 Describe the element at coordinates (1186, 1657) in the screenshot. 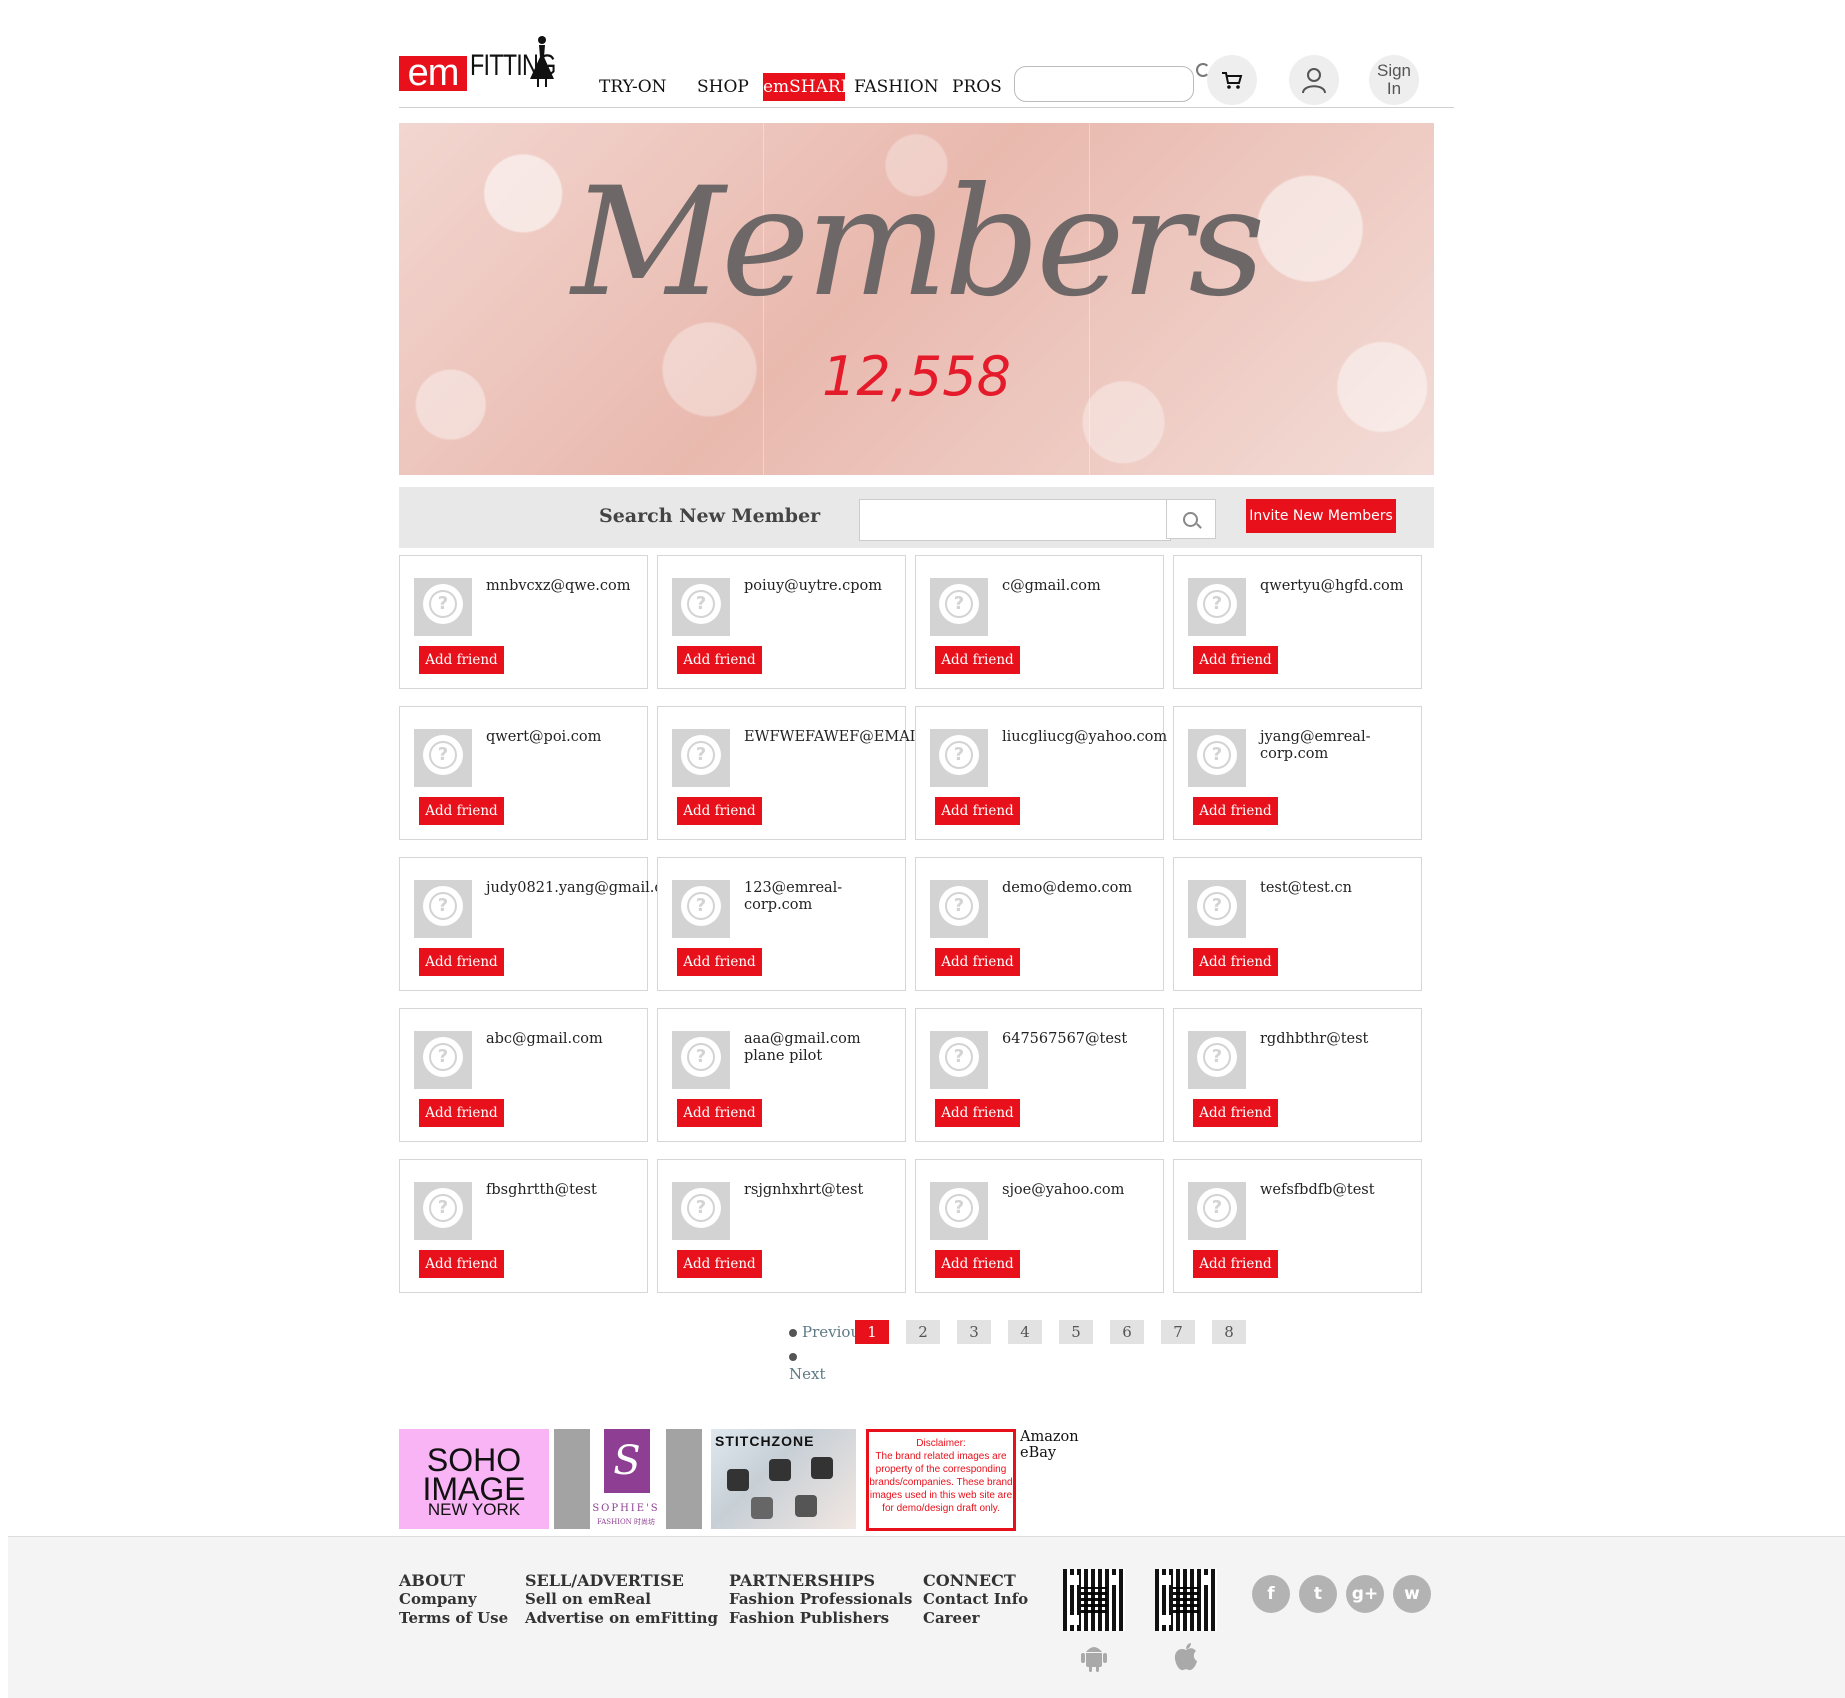

I see `apple-icon` at that location.